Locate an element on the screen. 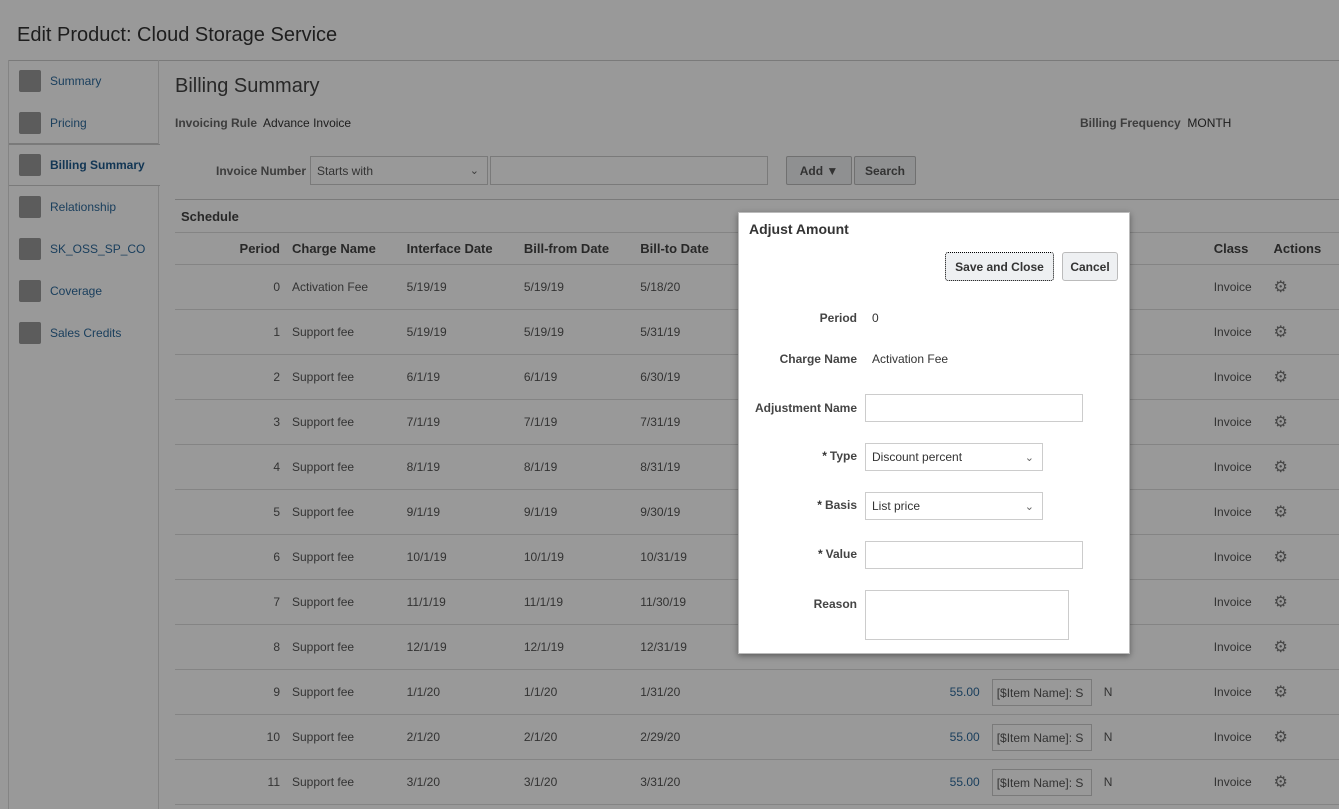 This screenshot has height=809, width=1339. value-label-text: Value is located at coordinates (841, 554).